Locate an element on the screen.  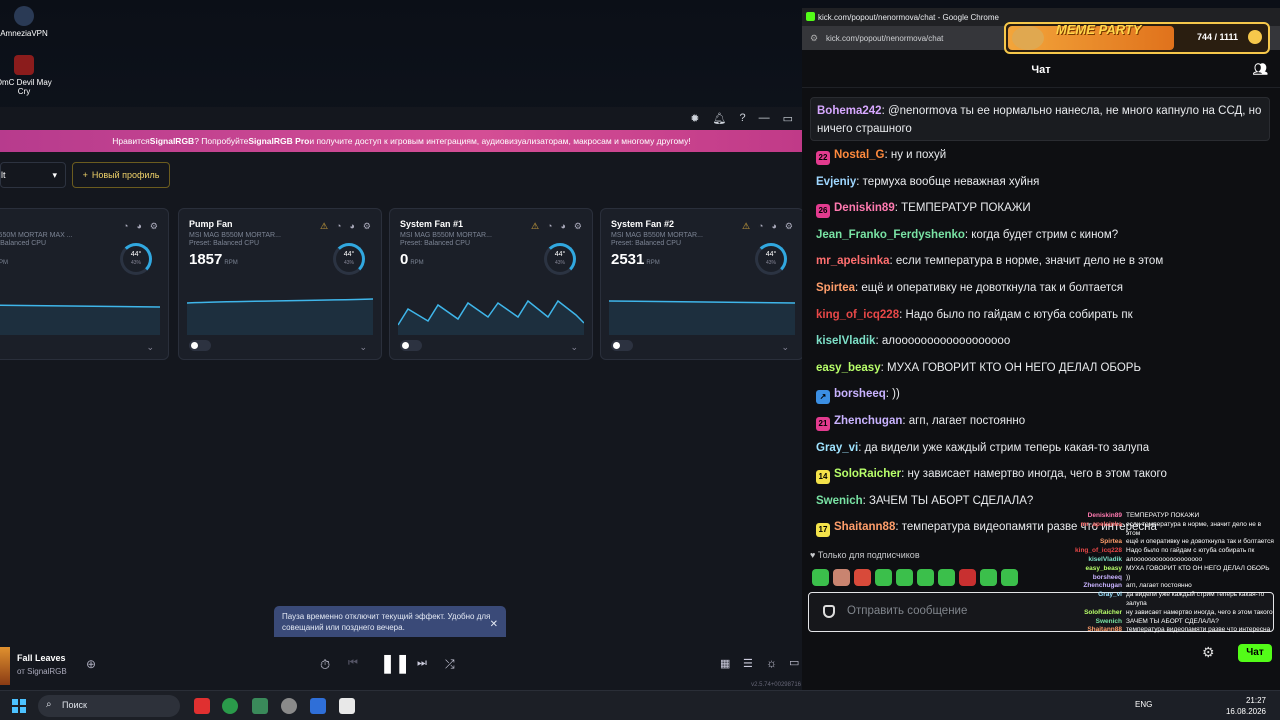
message-text: : МУХА ГОВОРИТ КТО ОН НЕГО ДЕЛАЛ ОБОРЬ is located at coordinates (1011, 367).